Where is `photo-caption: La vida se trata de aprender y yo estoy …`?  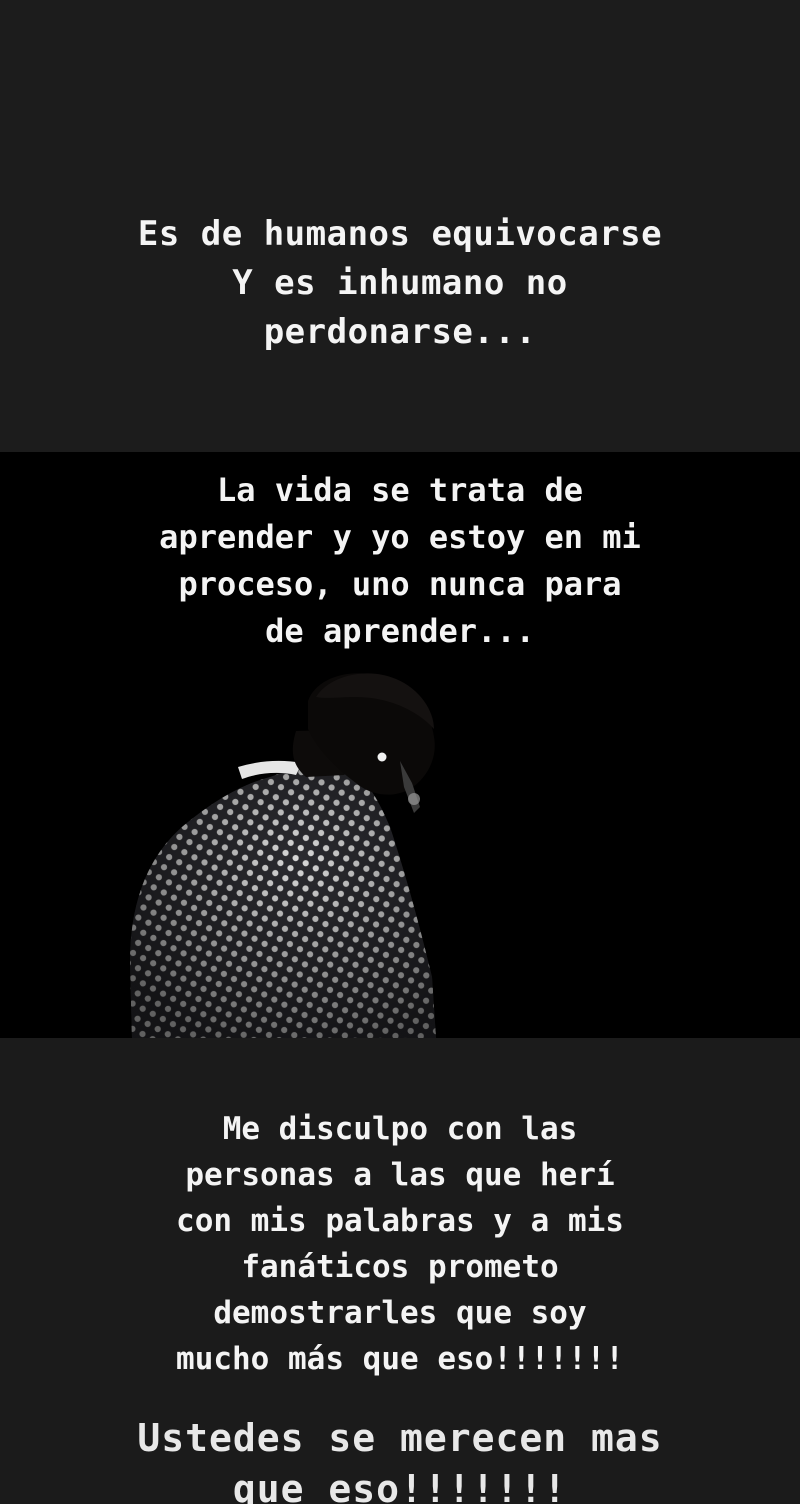 photo-caption: La vida se trata de aprender y yo estoy … is located at coordinates (400, 560).